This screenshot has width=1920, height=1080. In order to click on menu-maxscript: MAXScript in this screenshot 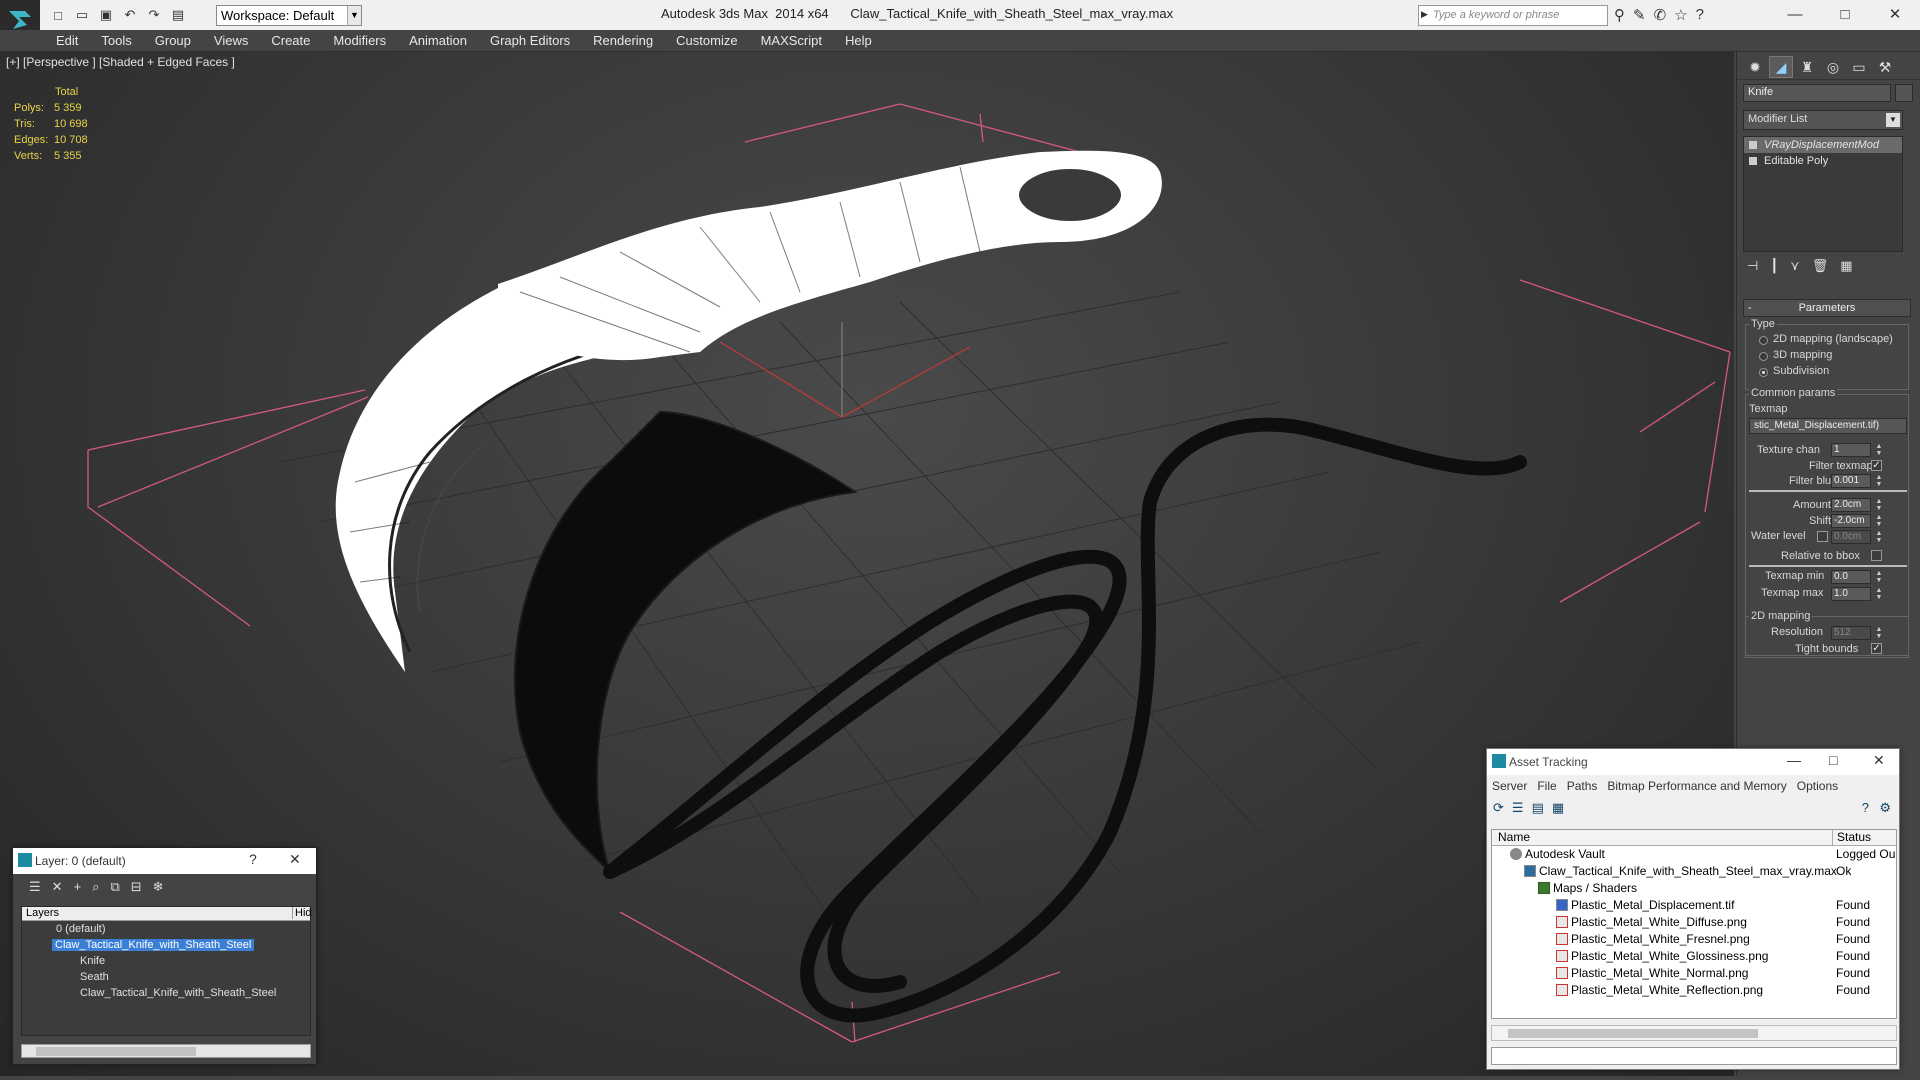, I will do `click(791, 40)`.